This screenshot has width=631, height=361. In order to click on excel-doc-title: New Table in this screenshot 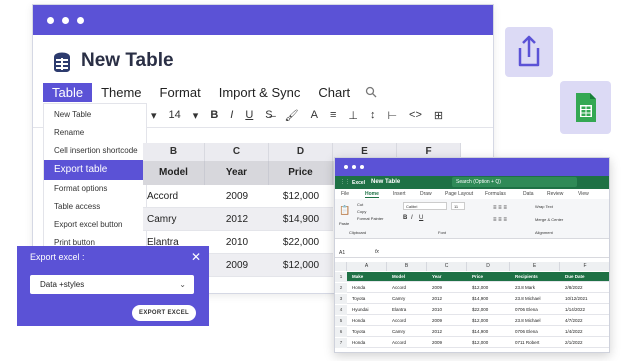, I will do `click(385, 182)`.